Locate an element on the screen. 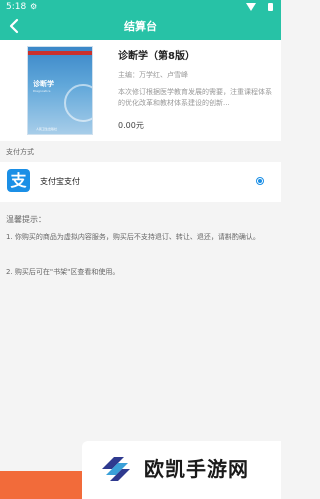 This screenshot has height=499, width=320. book-title: 诊断学（第8版） is located at coordinates (156, 56).